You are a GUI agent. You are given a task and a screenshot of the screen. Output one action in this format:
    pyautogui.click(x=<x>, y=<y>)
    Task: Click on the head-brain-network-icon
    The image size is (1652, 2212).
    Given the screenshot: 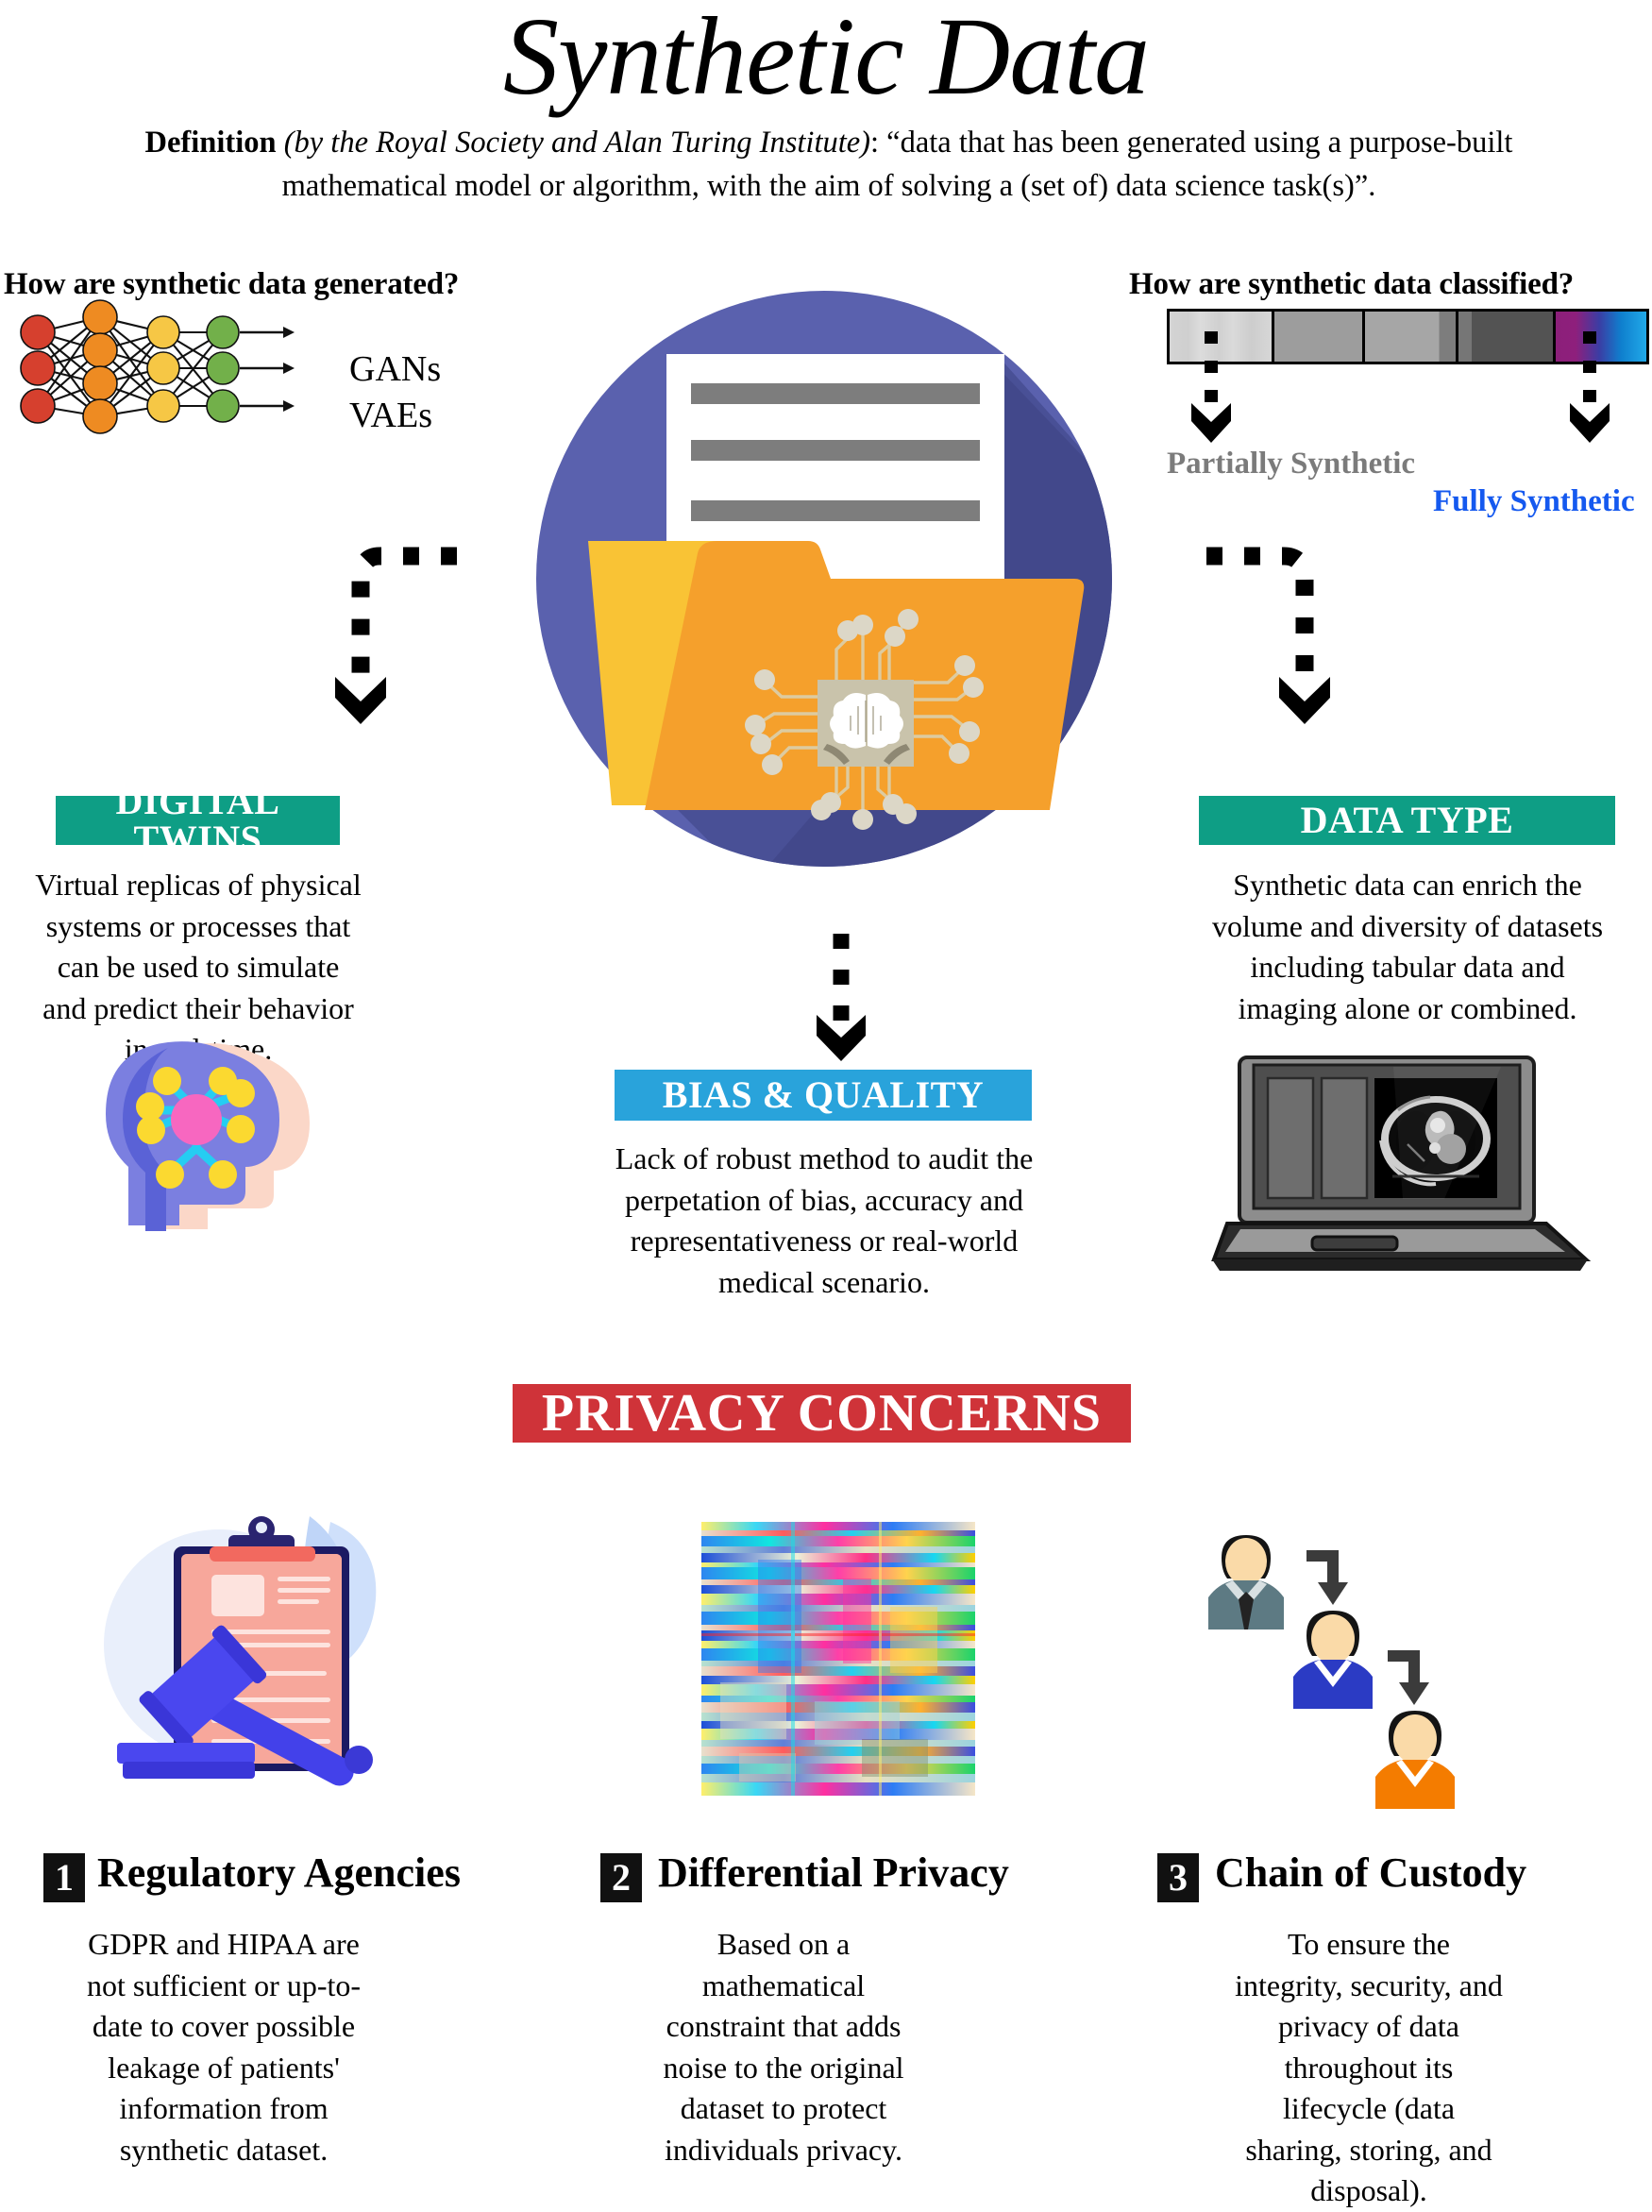 What is the action you would take?
    pyautogui.click(x=212, y=1140)
    